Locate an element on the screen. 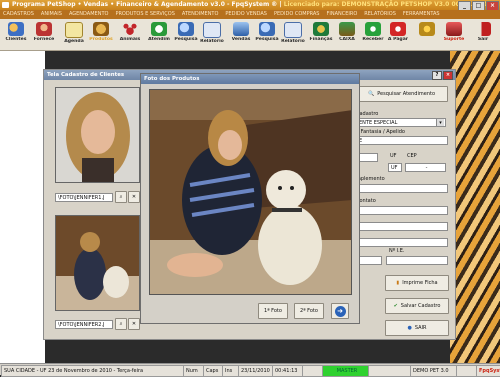 Image resolution: width=500 pixels, height=377 pixels. toolbar-atendim-button: Atendim is located at coordinates (159, 35).